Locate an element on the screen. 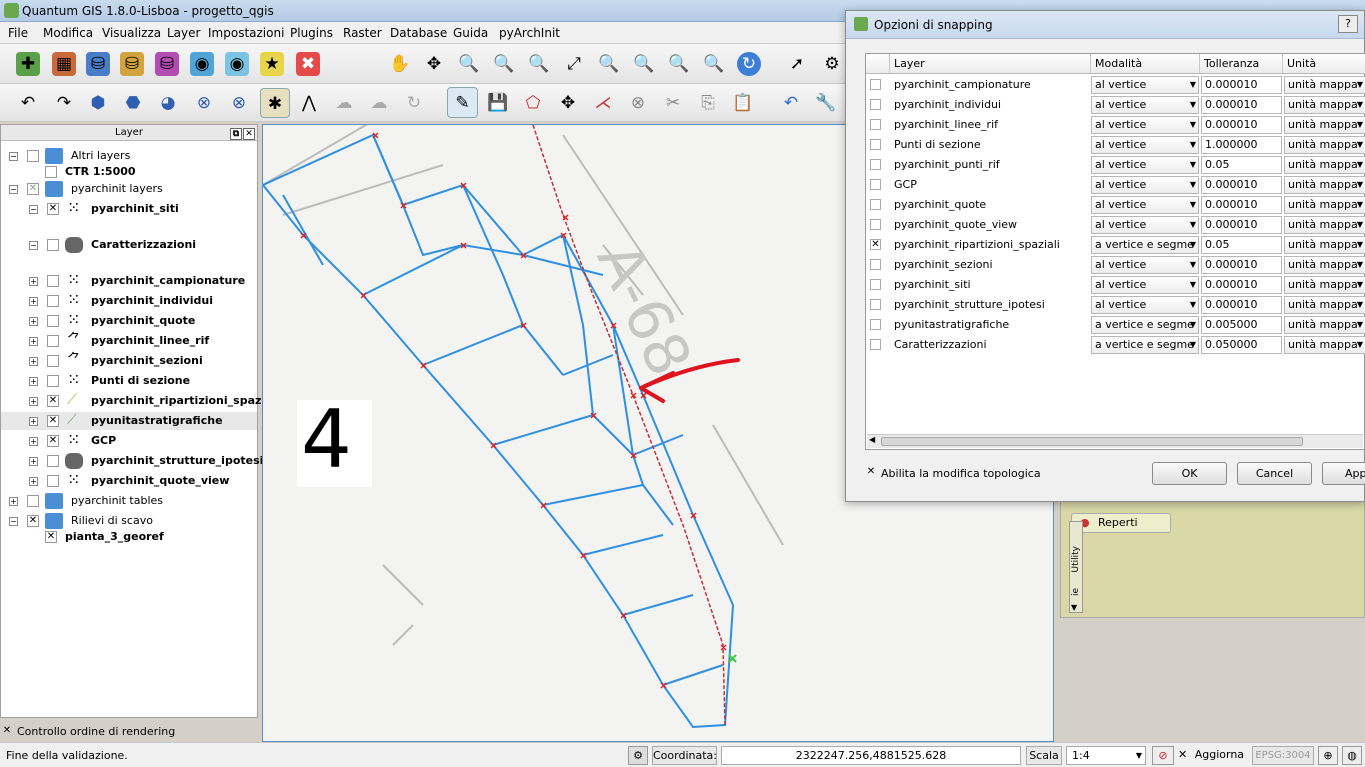 The width and height of the screenshot is (1365, 767). tree-item-sezioni: + ⺈ pyarchinit_sezioni is located at coordinates (129, 361).